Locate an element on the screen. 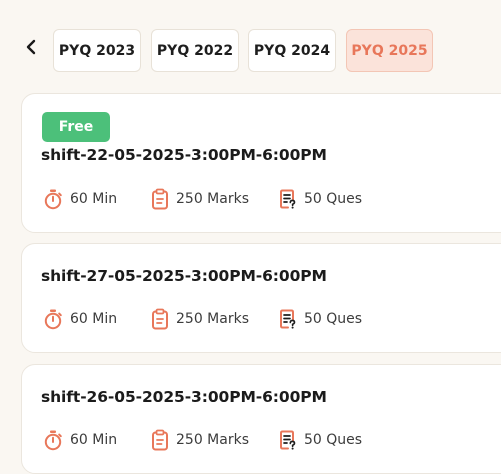 The width and height of the screenshot is (501, 474). paper-title: shift-22-05-2025-3:00PM-6:00PM is located at coordinates (184, 155).